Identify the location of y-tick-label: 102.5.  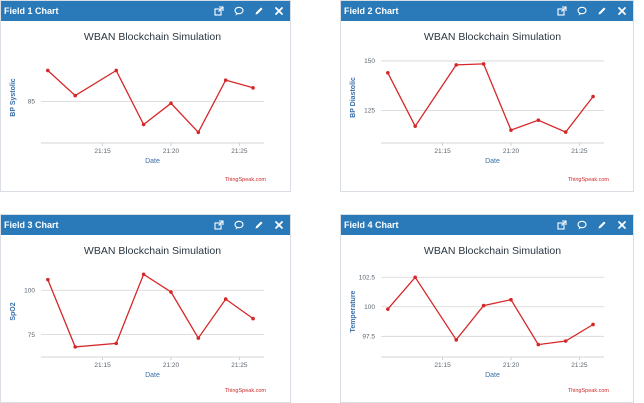
(367, 278).